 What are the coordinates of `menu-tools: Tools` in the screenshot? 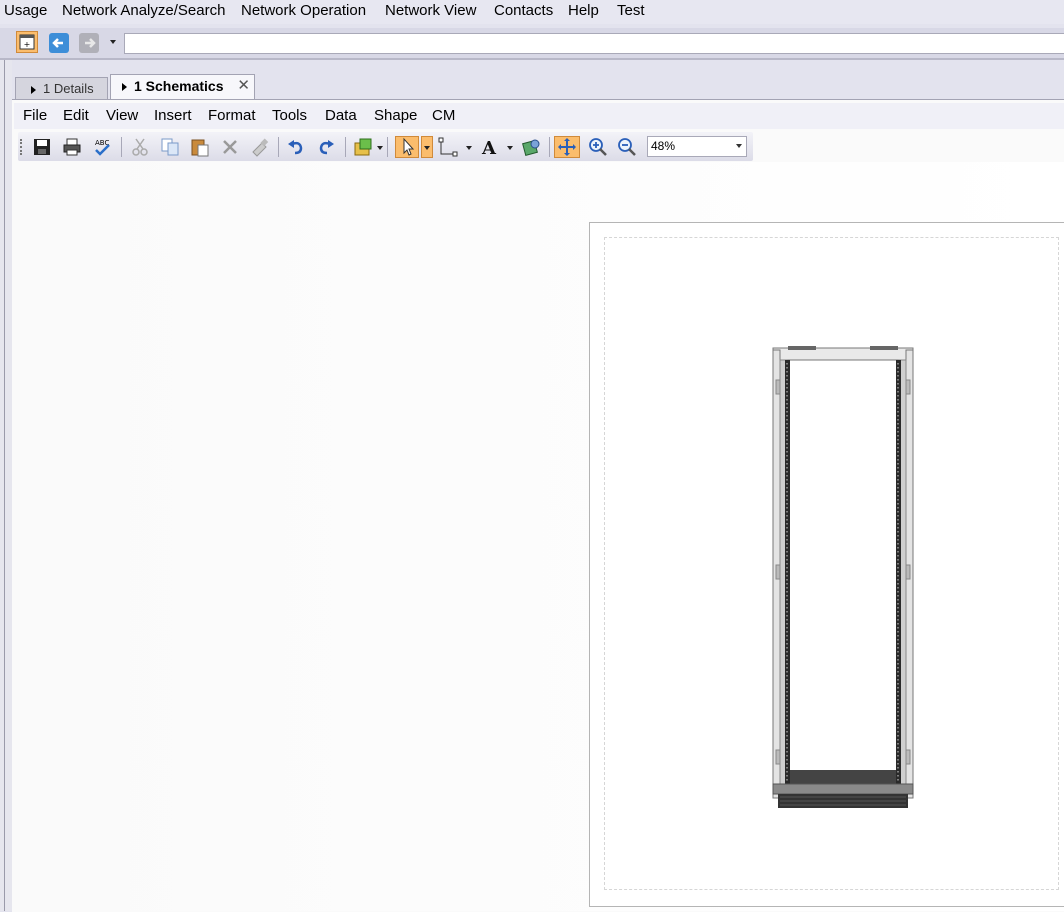 It's located at (289, 115).